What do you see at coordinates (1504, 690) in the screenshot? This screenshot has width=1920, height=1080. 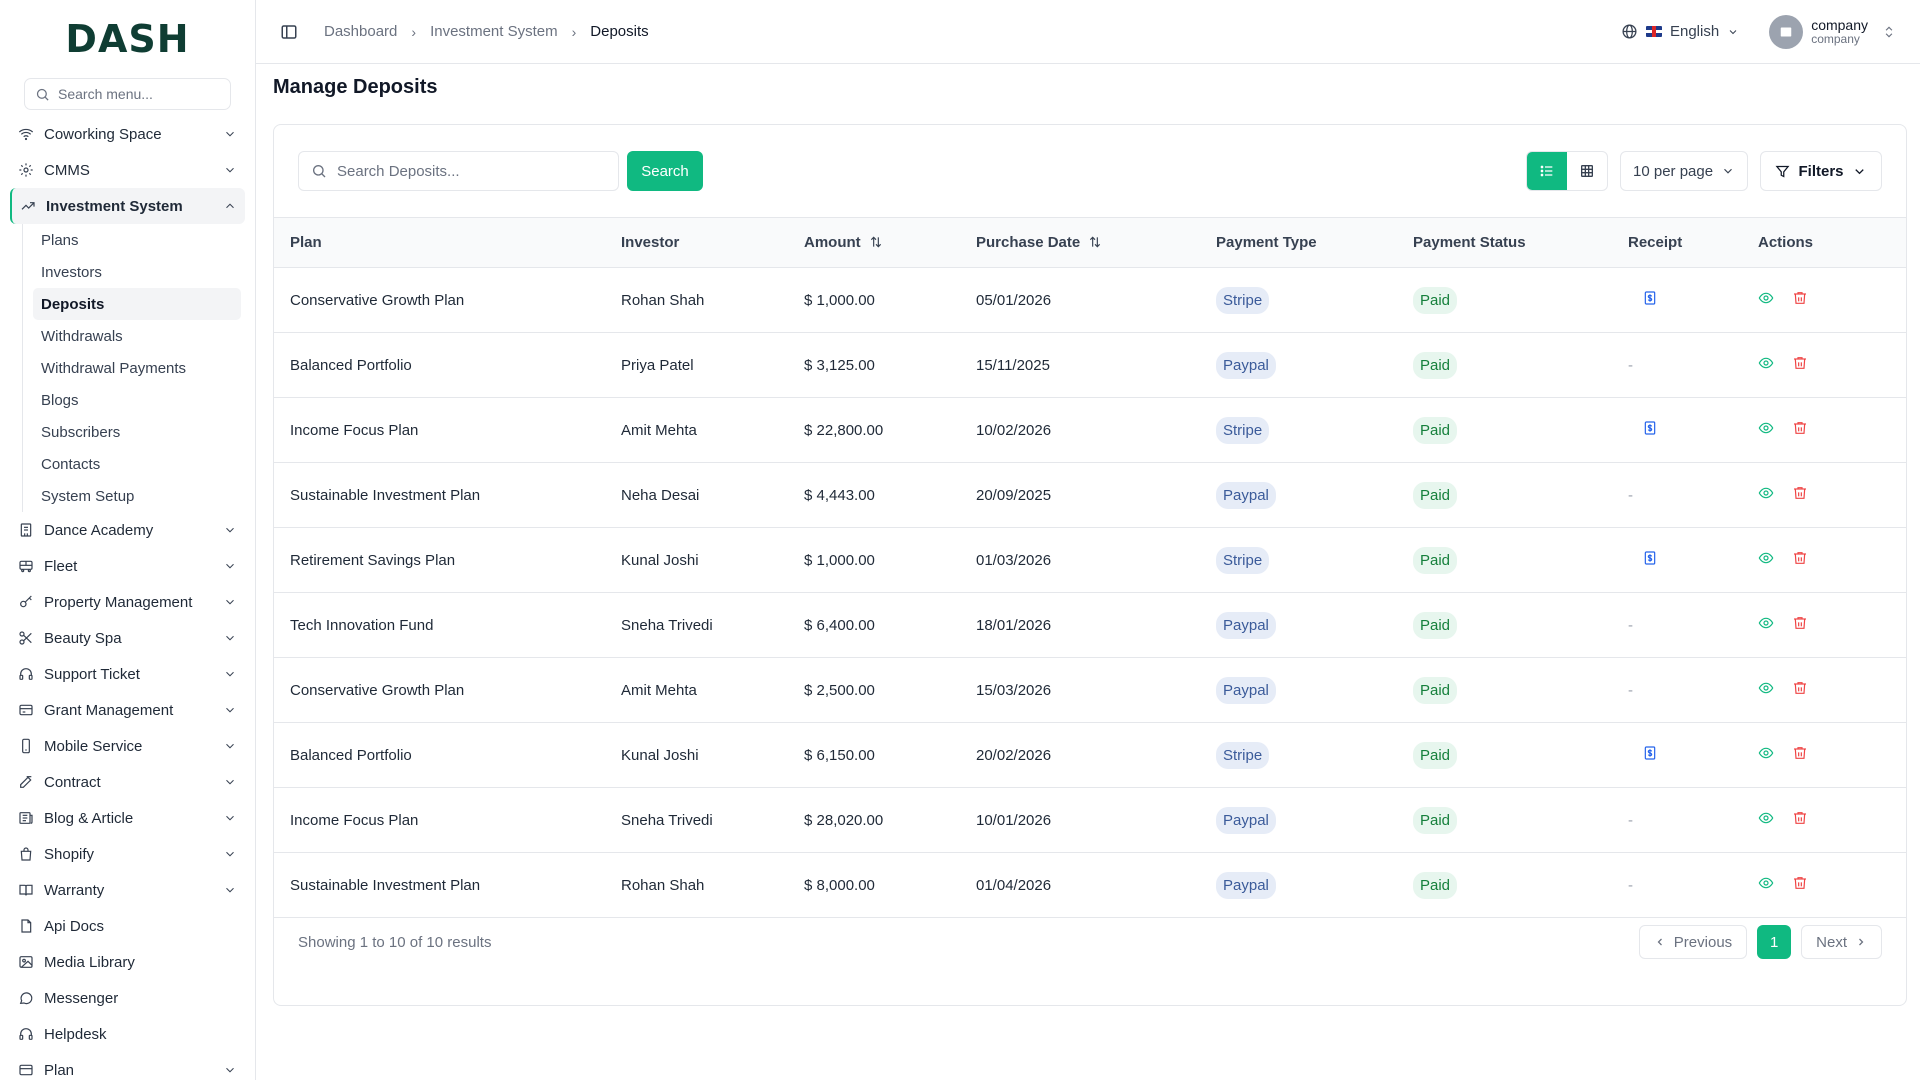 I see `cell-payment-status: Paid` at bounding box center [1504, 690].